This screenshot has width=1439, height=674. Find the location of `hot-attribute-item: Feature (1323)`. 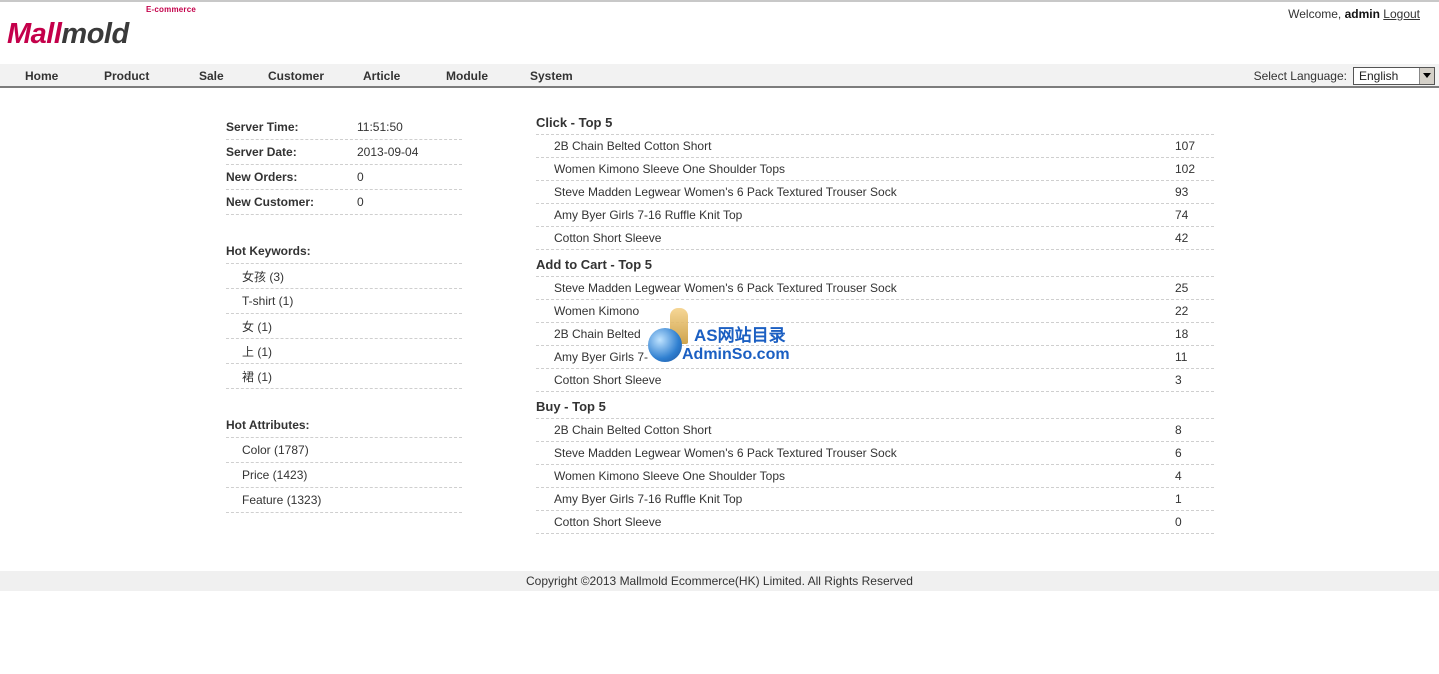

hot-attribute-item: Feature (1323) is located at coordinates (344, 500).